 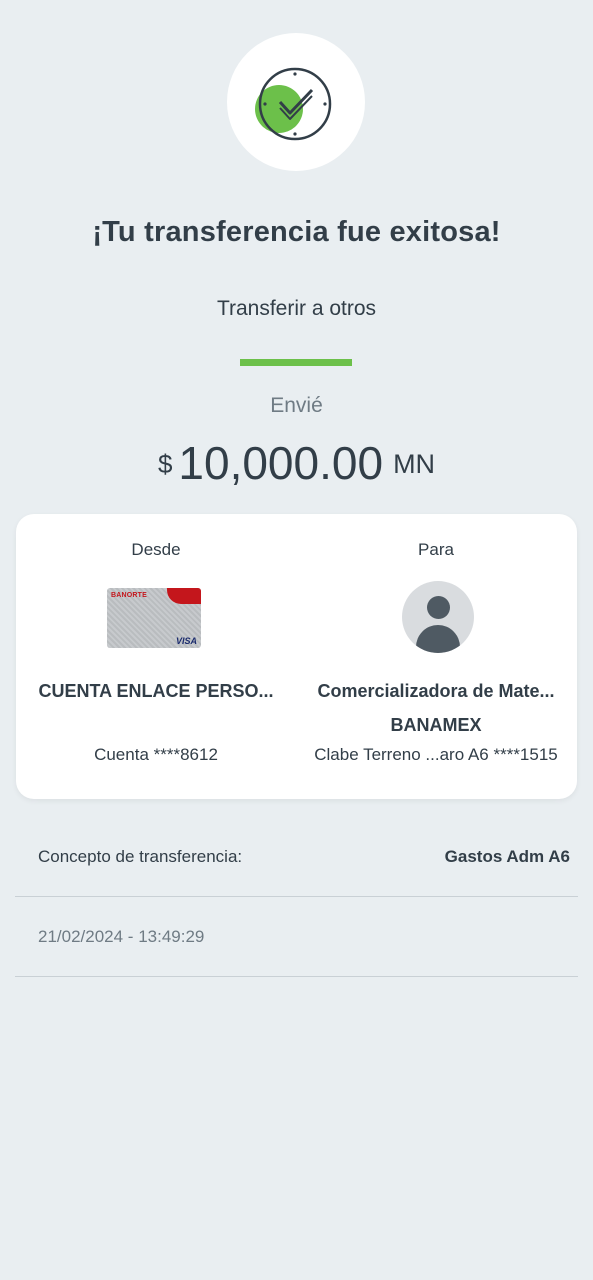 What do you see at coordinates (165, 464) in the screenshot?
I see `currency-symbol: $` at bounding box center [165, 464].